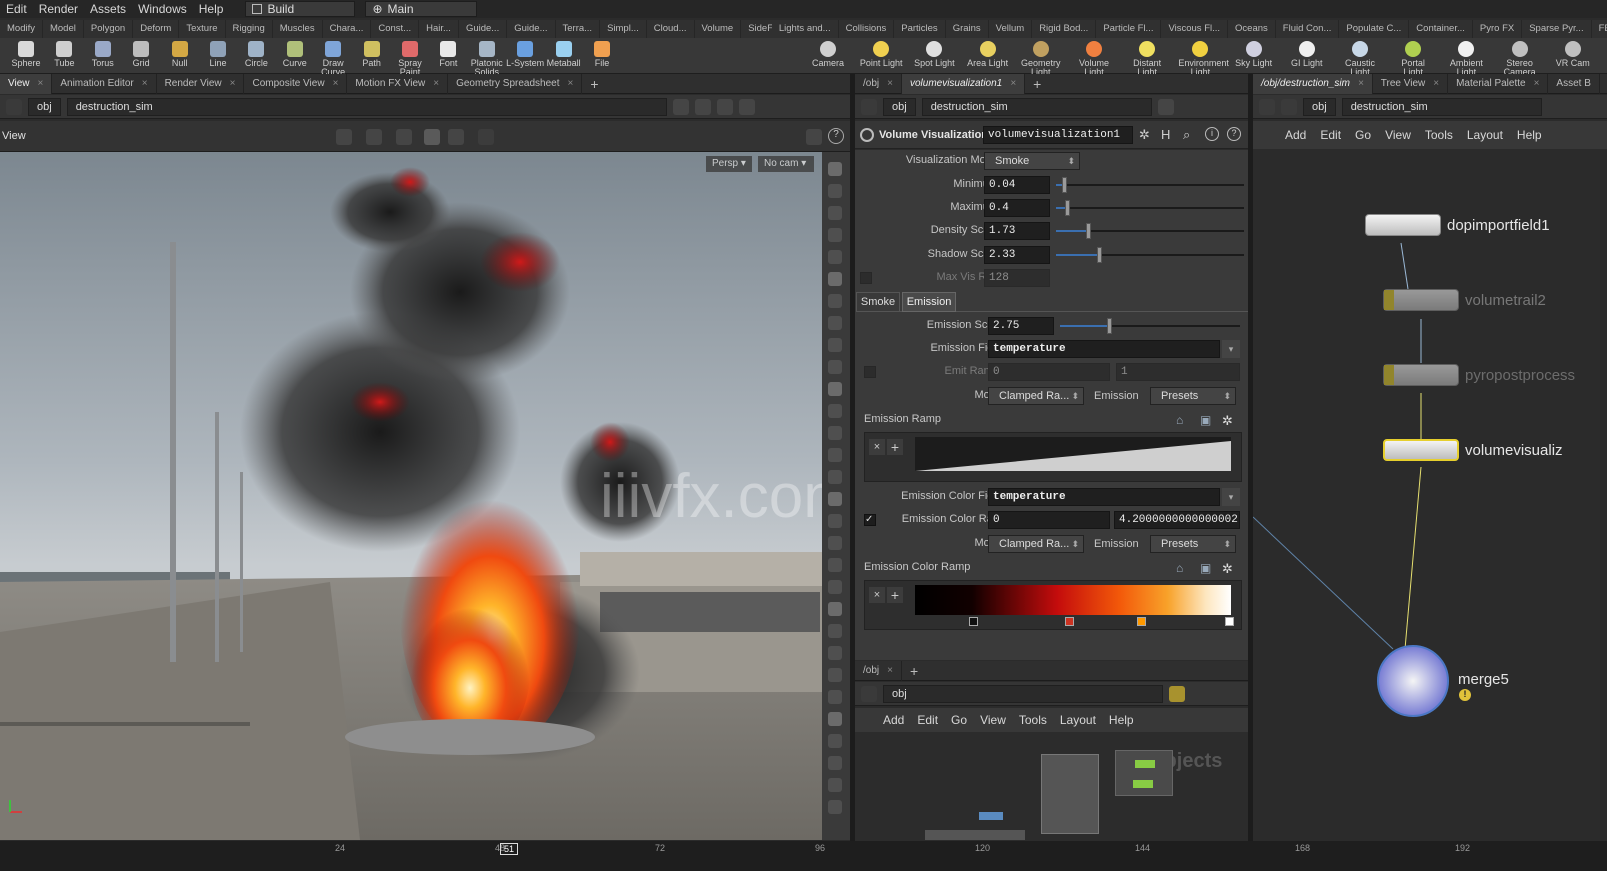 The height and width of the screenshot is (871, 1607). I want to click on viewport-options-icon, so click(814, 137).